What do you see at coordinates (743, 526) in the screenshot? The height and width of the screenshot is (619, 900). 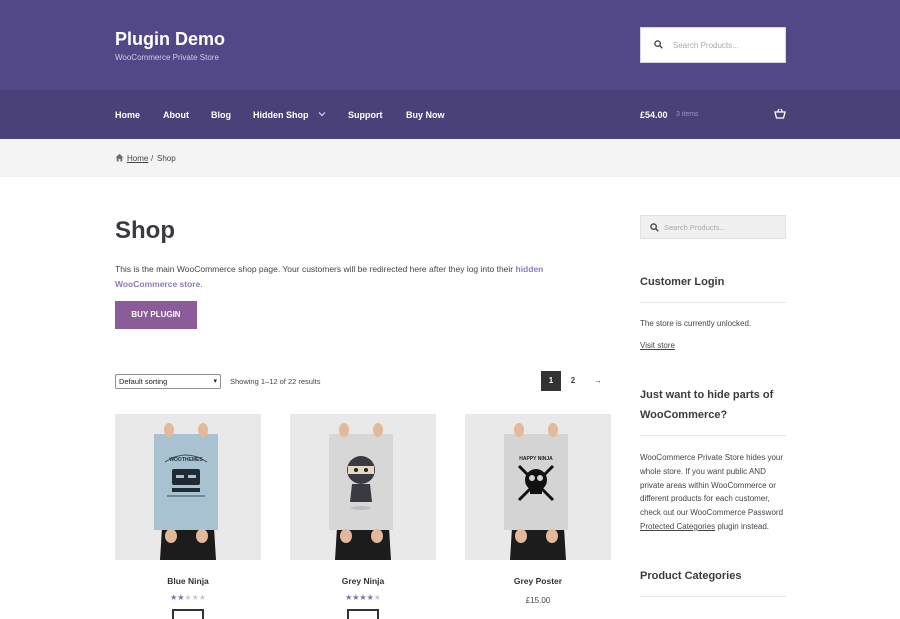 I see `hide-text-end: plugin instead.` at bounding box center [743, 526].